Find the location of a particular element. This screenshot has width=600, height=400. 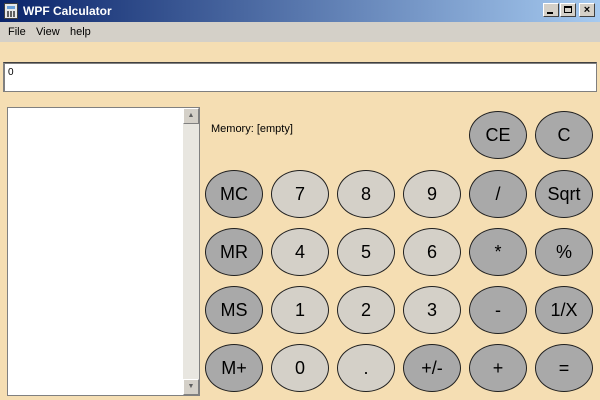

close-icon: × is located at coordinates (587, 10).